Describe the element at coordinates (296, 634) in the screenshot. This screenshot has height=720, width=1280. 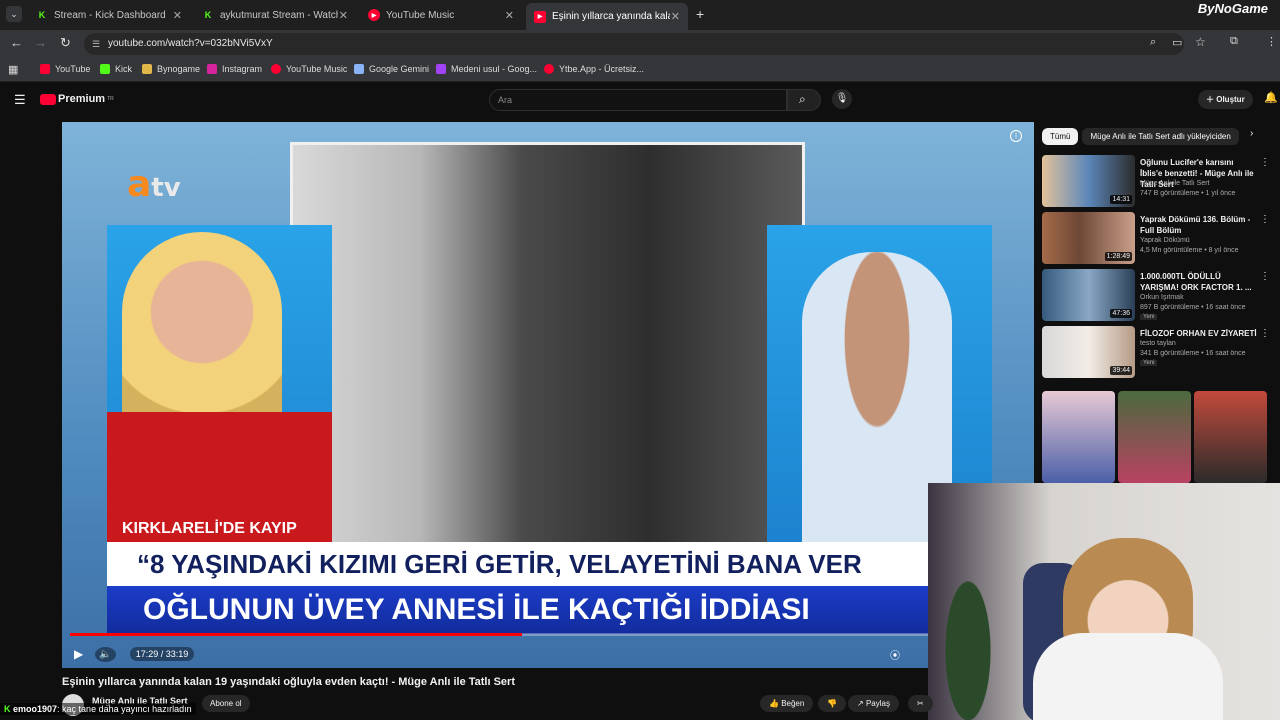
I see `progress-fill` at that location.